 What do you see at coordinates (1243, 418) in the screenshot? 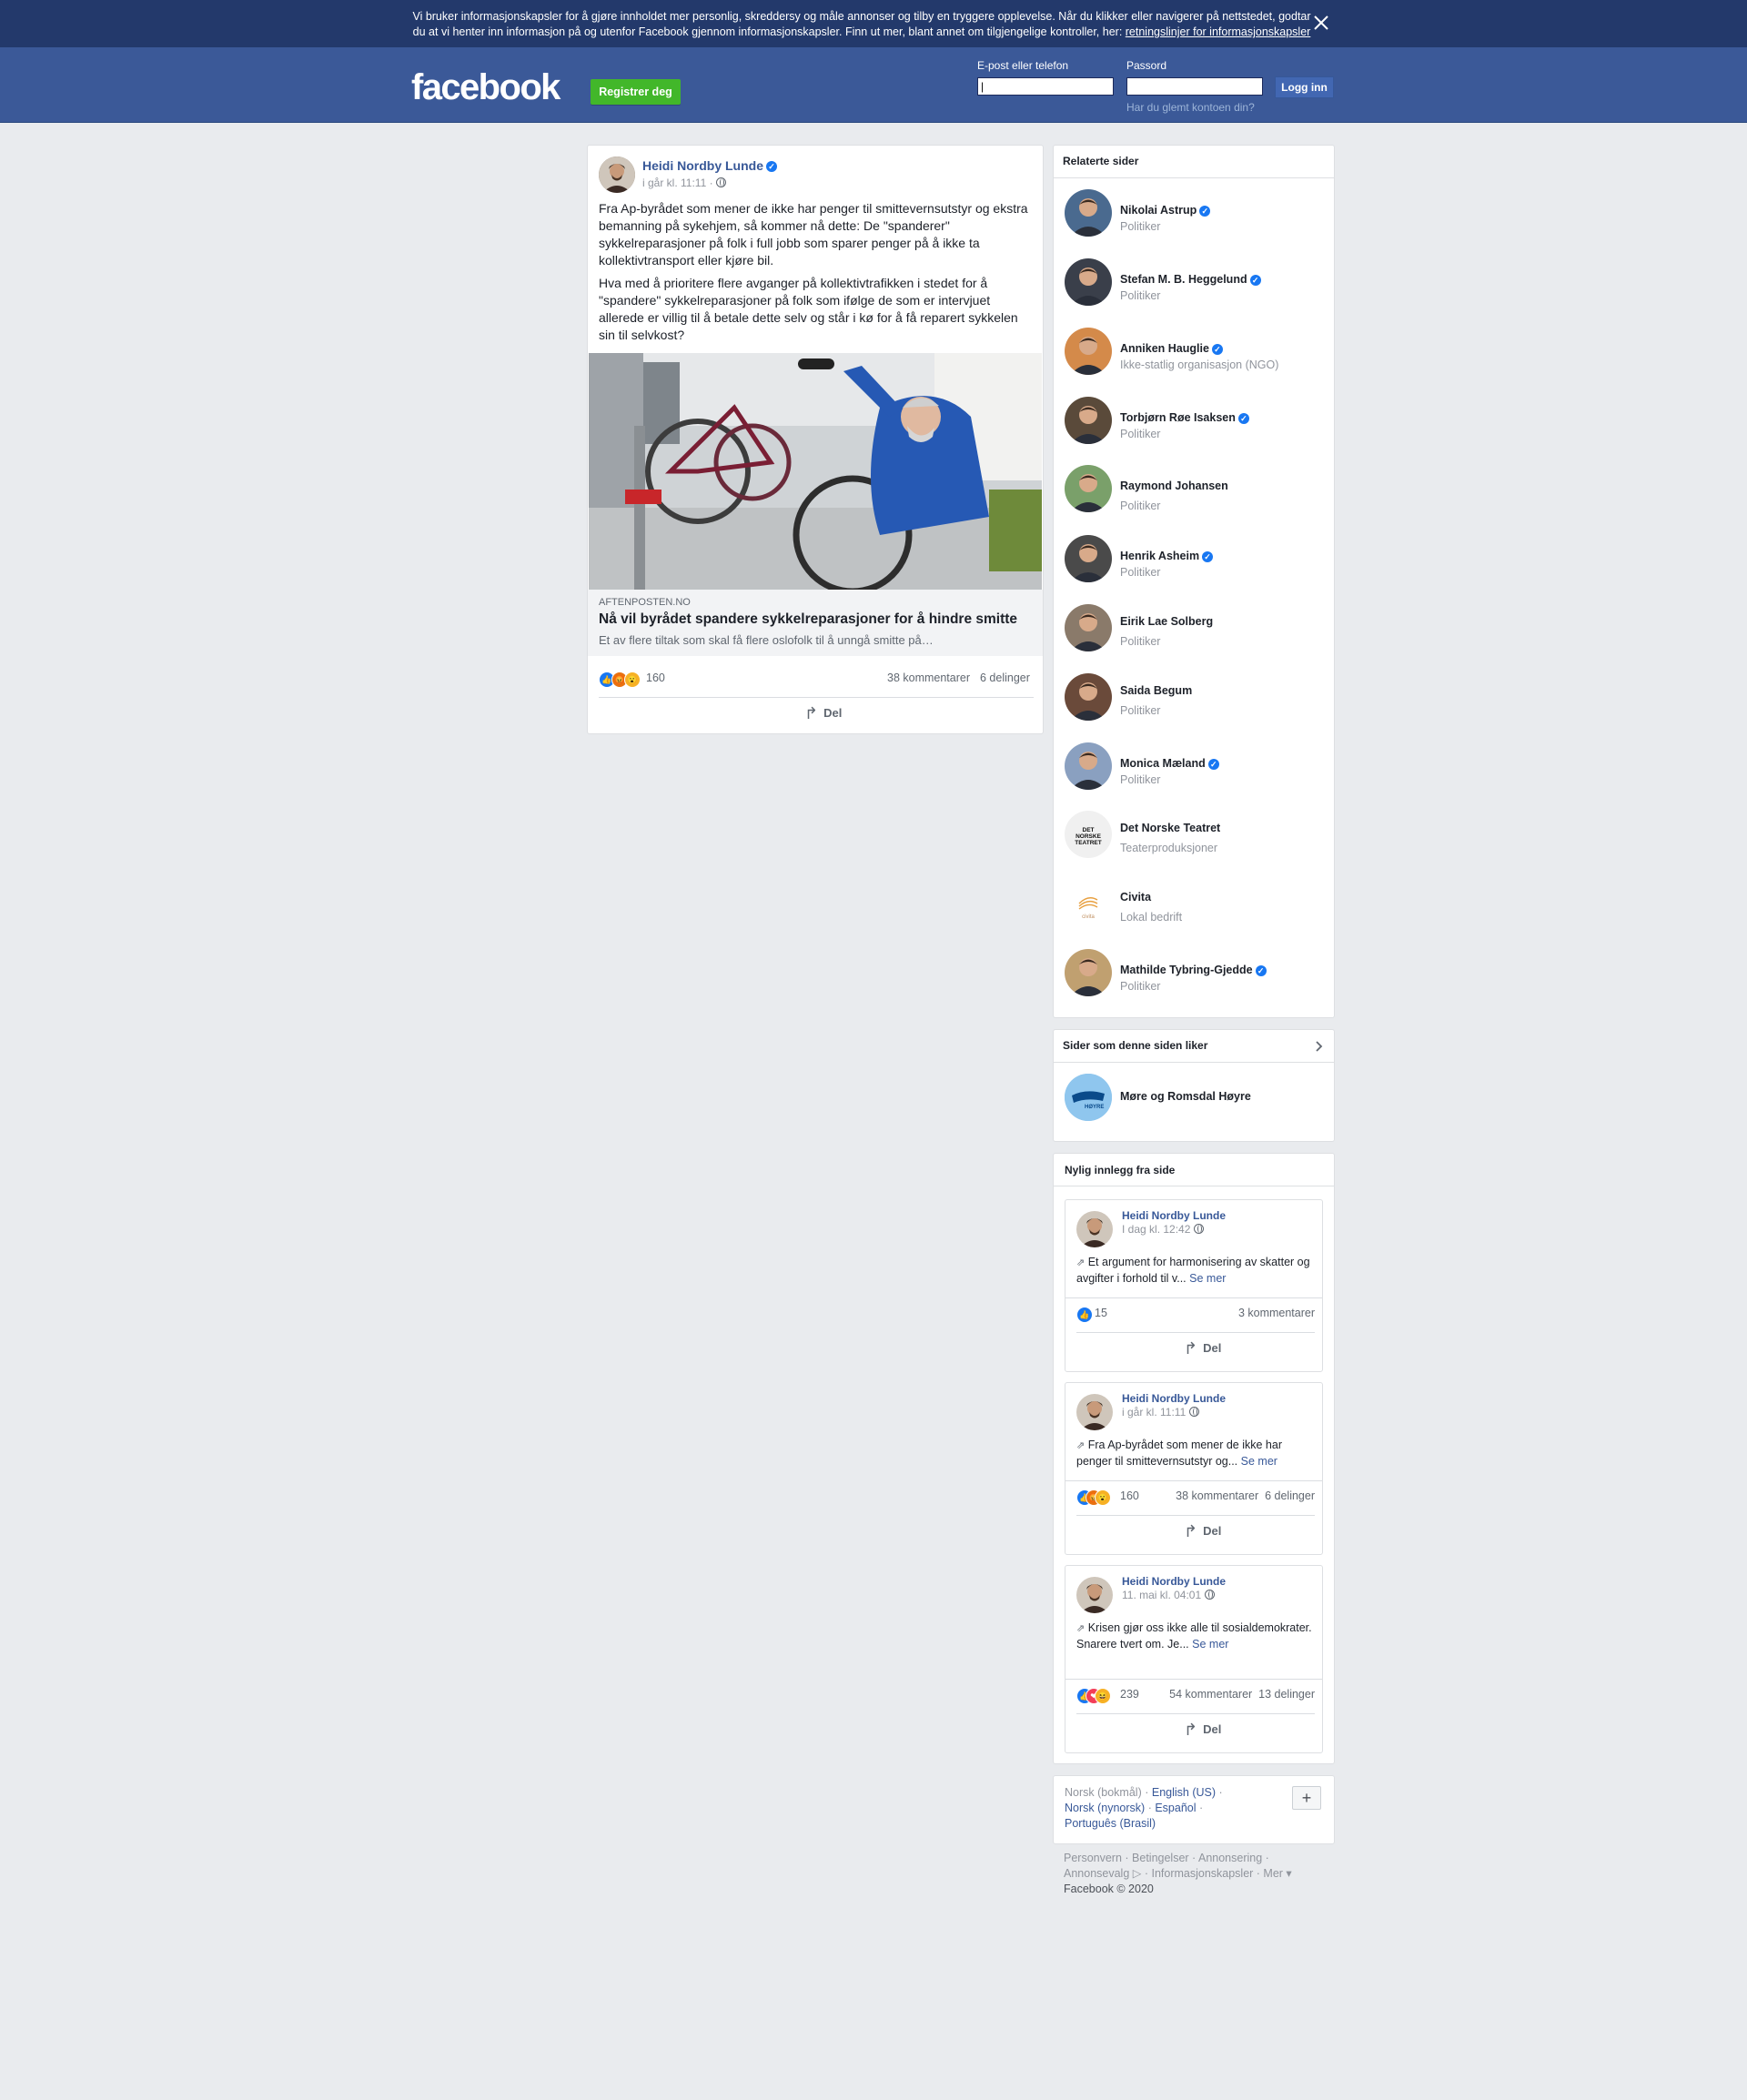
I see `verified-icon: ✓` at bounding box center [1243, 418].